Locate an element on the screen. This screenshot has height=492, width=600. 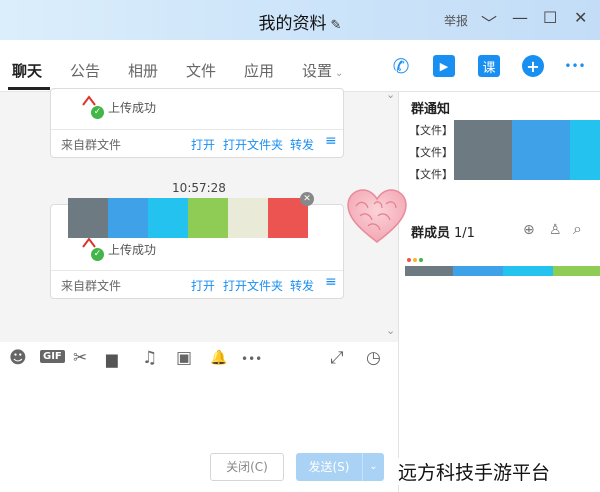
tab-apps: 应用 is located at coordinates (259, 70).